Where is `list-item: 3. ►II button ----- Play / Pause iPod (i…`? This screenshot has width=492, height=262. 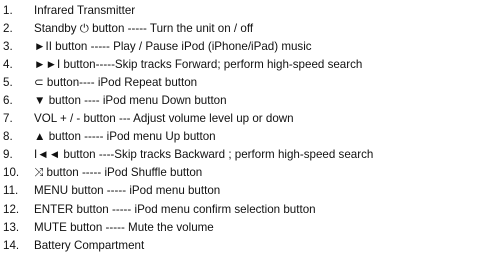
list-item: 3. ►II button ----- Play / Pause iPod (i… is located at coordinates (246, 47).